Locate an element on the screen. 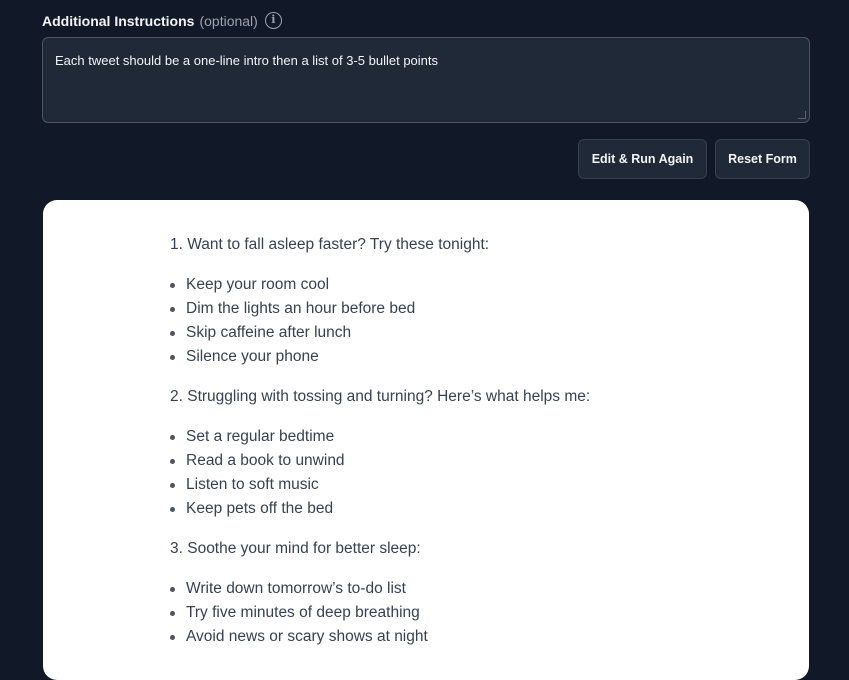 Image resolution: width=849 pixels, height=680 pixels. bullet-text: Dim the lights an hour before bed is located at coordinates (301, 308).